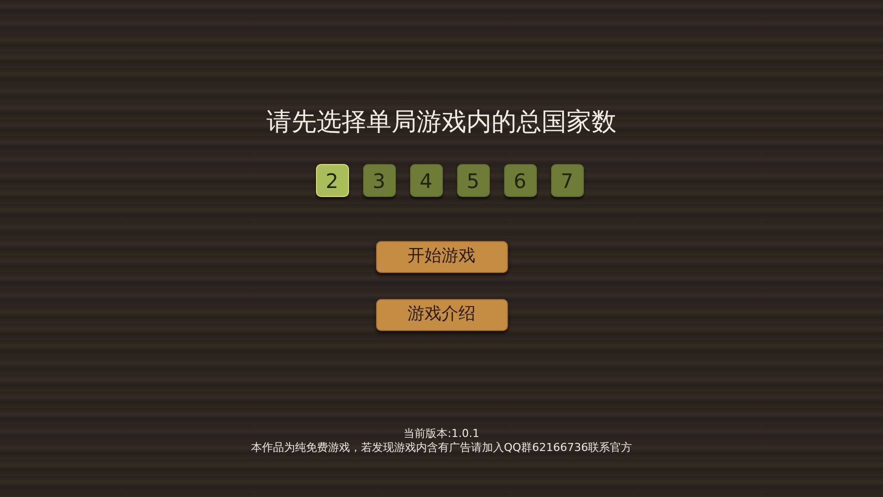  What do you see at coordinates (442, 434) in the screenshot?
I see `version-text: 当前版本:1.0.1` at bounding box center [442, 434].